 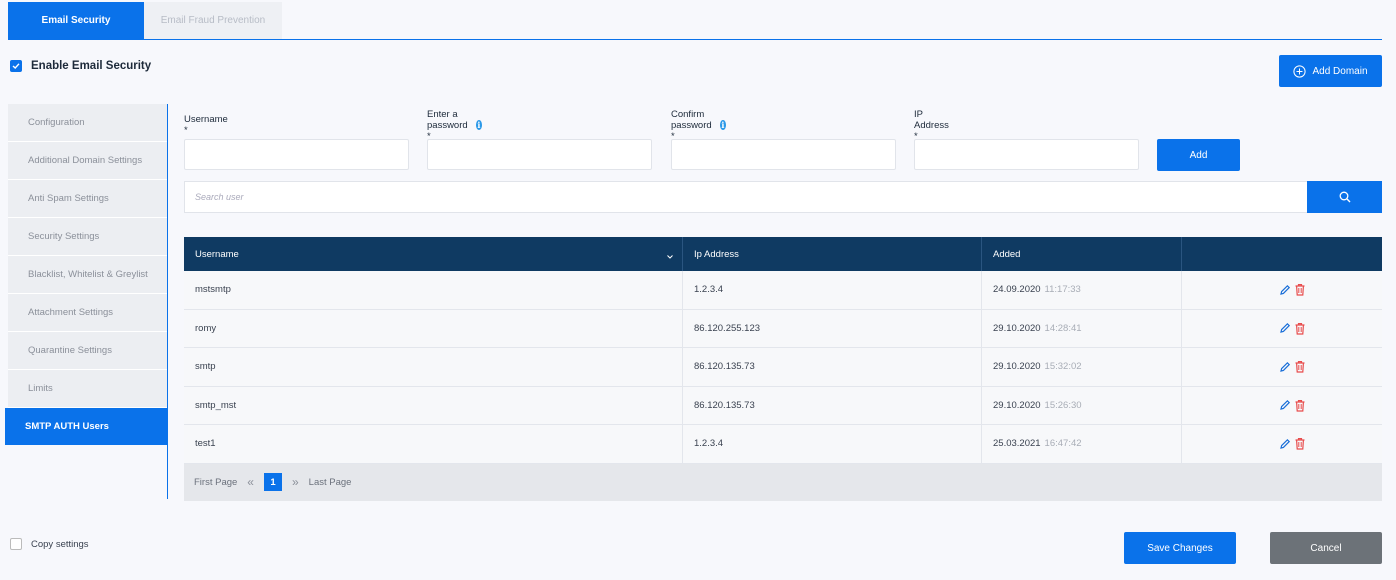 I want to click on enable-email-security-checkbox, so click(x=16, y=66).